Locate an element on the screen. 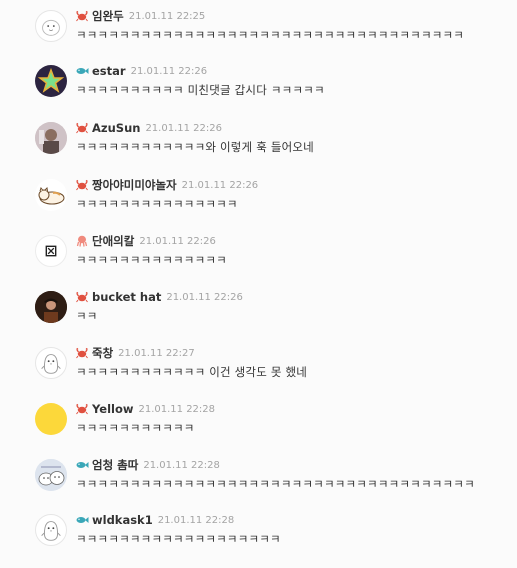 The width and height of the screenshot is (517, 568). comment-item: bucket hat 21.01.11 22:26 ㅋㅋ is located at coordinates (258, 317).